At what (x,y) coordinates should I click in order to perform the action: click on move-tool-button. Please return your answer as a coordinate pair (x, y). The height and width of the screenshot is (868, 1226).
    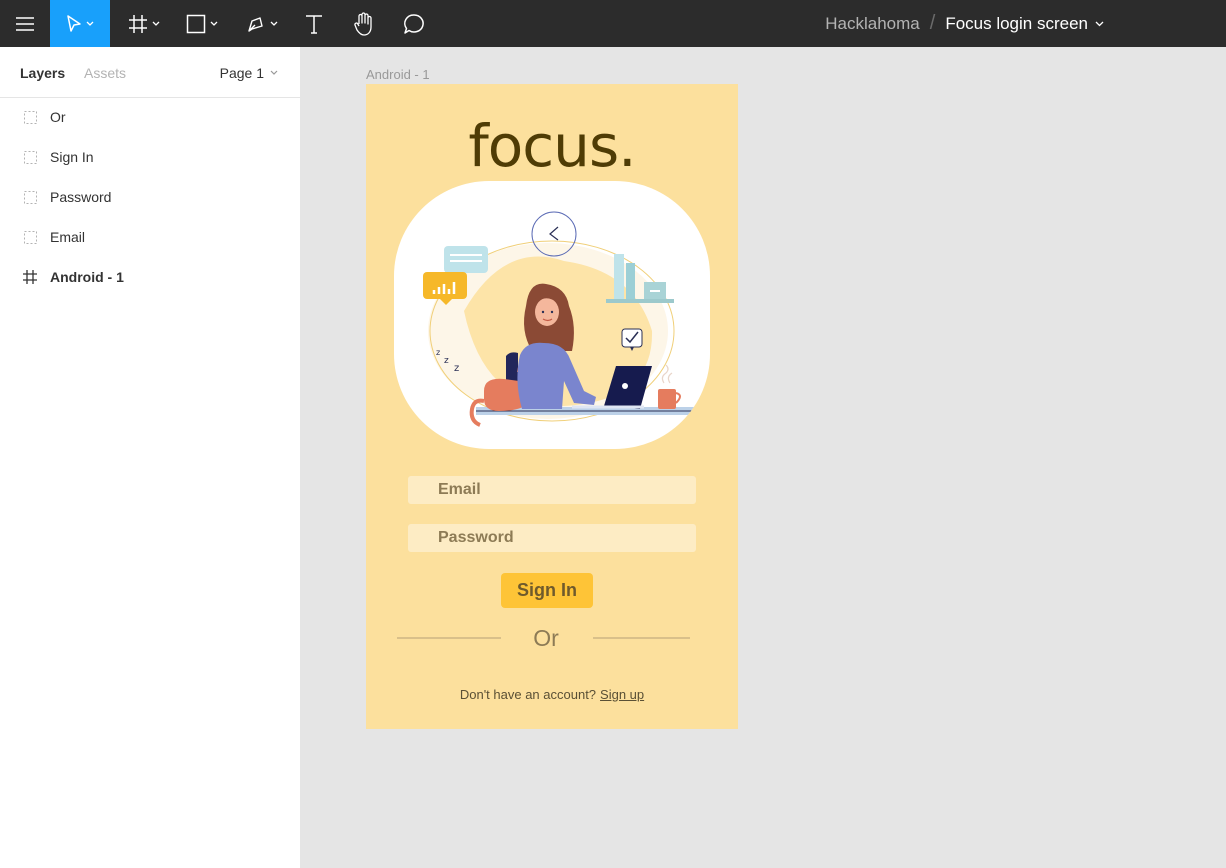
    Looking at the image, I should click on (80, 23).